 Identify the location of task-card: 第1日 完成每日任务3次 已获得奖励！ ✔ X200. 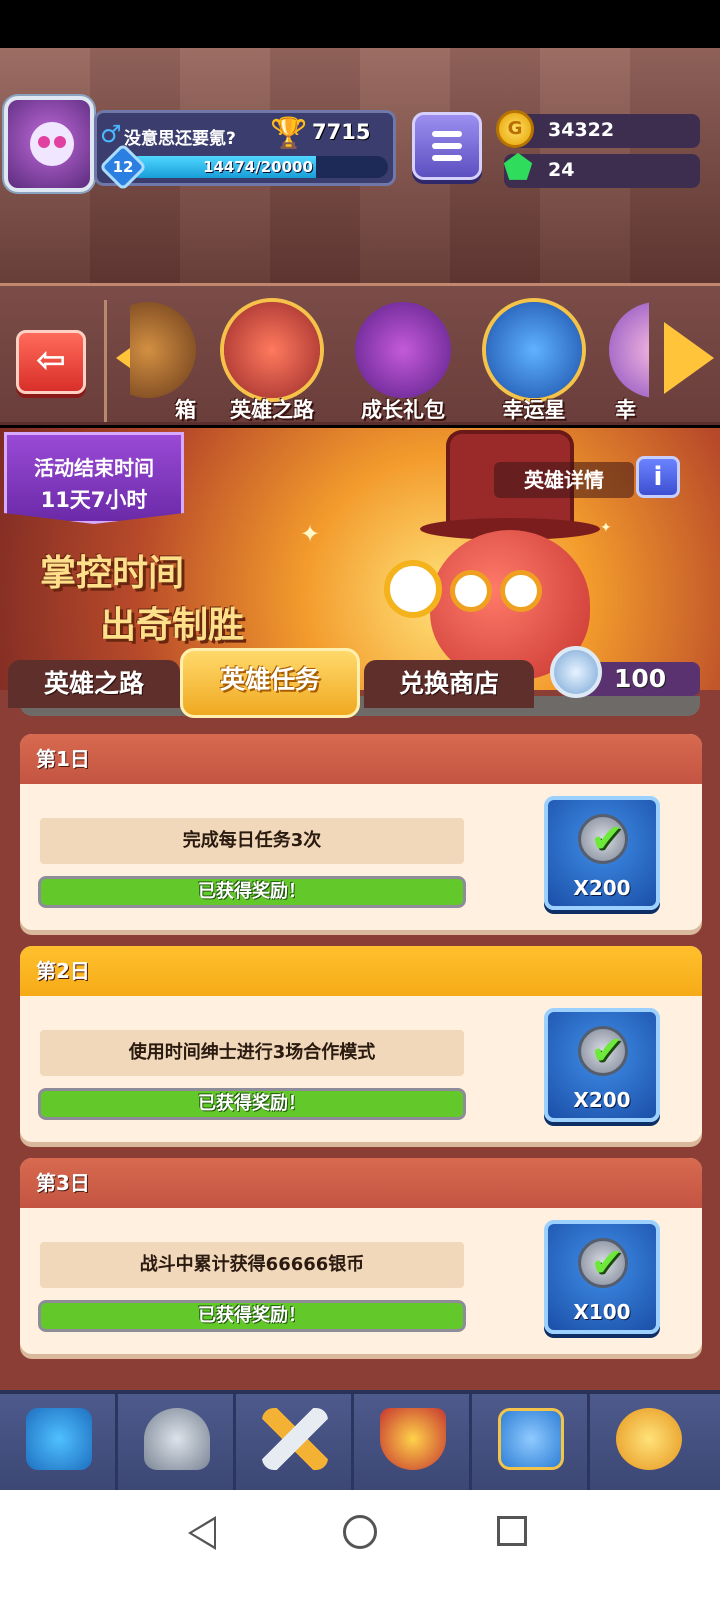
(361, 832).